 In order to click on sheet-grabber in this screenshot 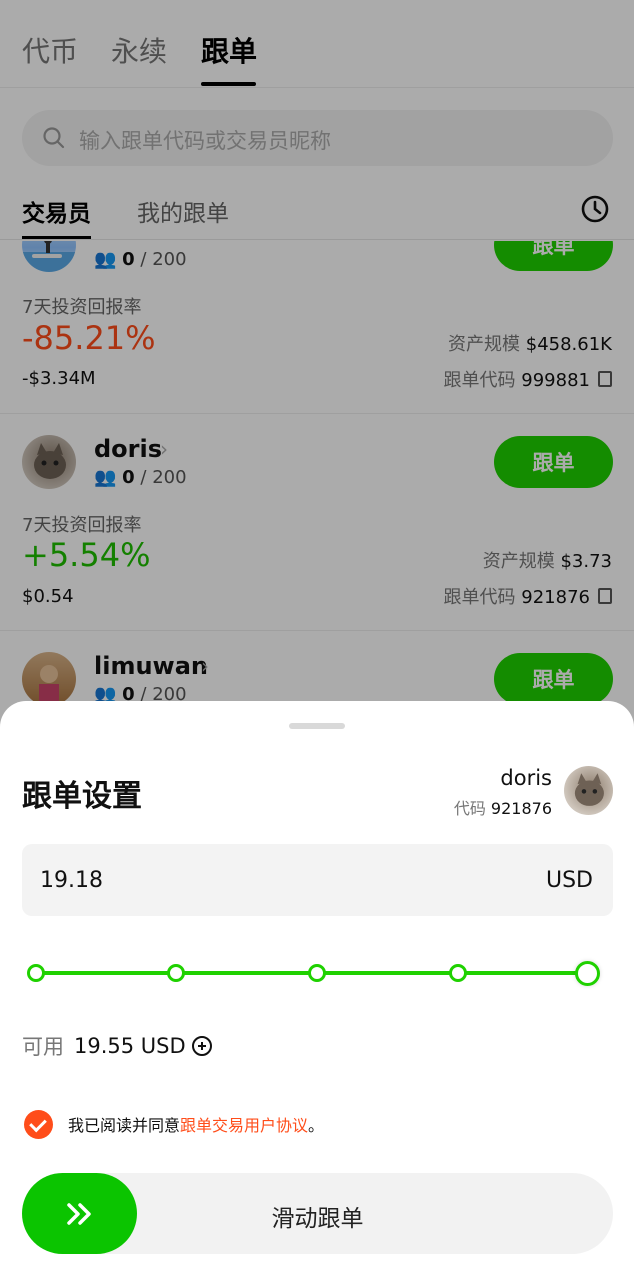, I will do `click(317, 726)`.